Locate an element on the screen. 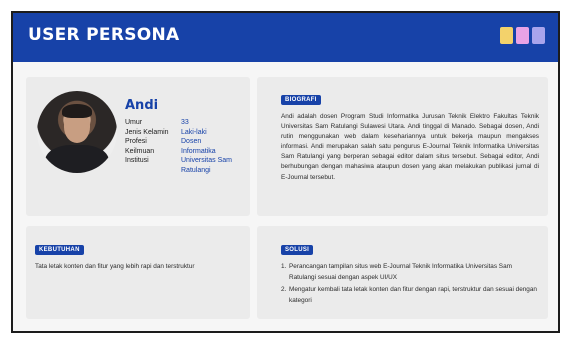 Image resolution: width=573 pixels, height=341 pixels. attribute-value: 33 is located at coordinates (185, 122).